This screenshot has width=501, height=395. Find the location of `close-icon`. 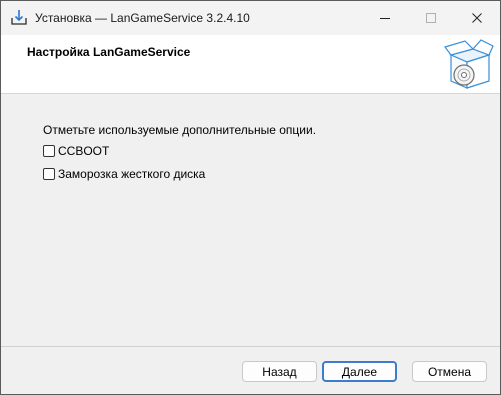

close-icon is located at coordinates (477, 18).